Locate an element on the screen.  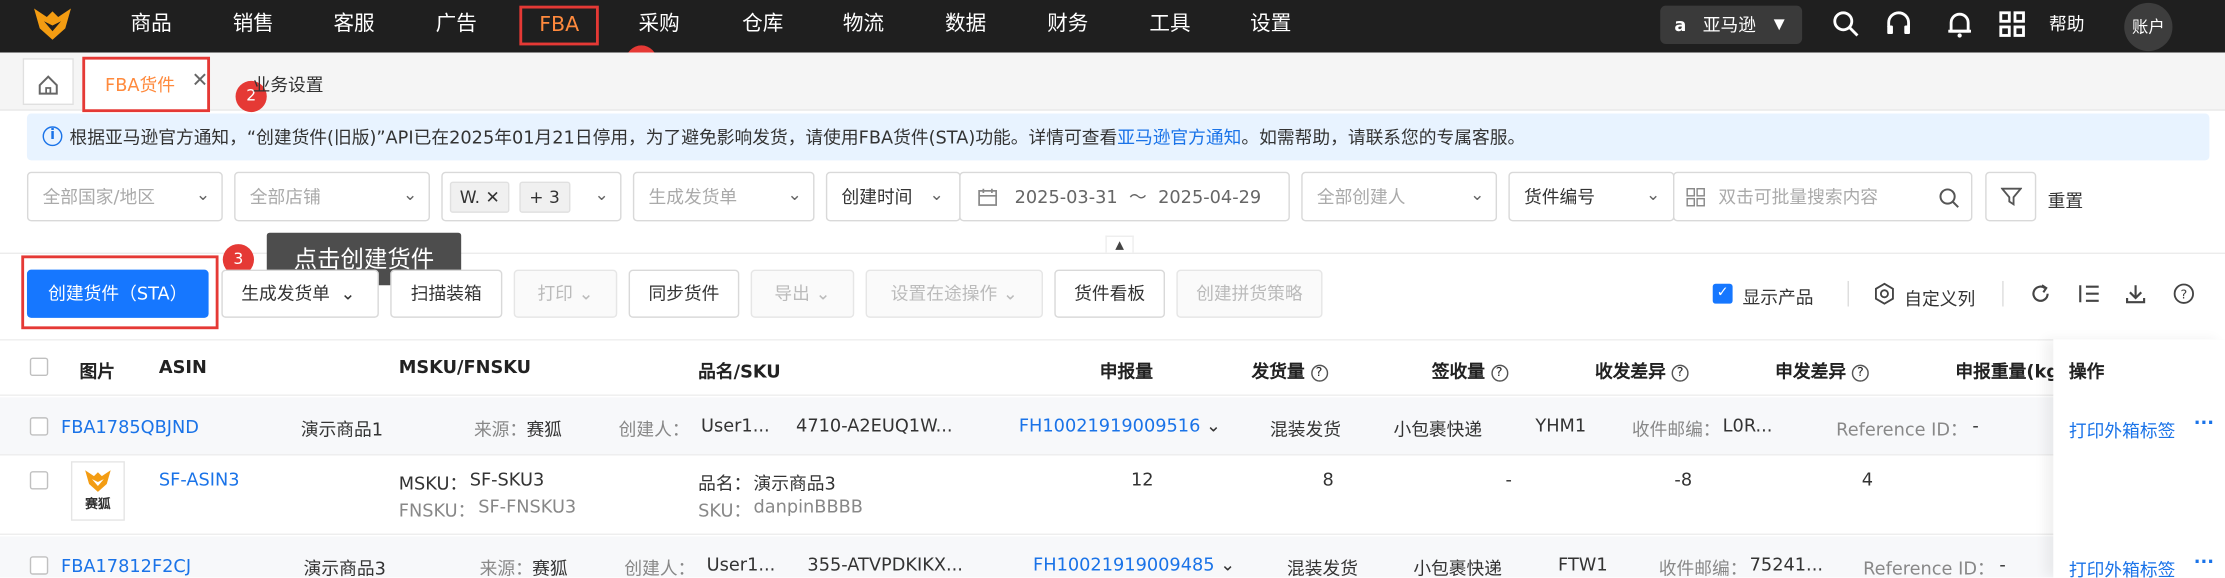
fulfillment-center: FTW1 is located at coordinates (1583, 564).